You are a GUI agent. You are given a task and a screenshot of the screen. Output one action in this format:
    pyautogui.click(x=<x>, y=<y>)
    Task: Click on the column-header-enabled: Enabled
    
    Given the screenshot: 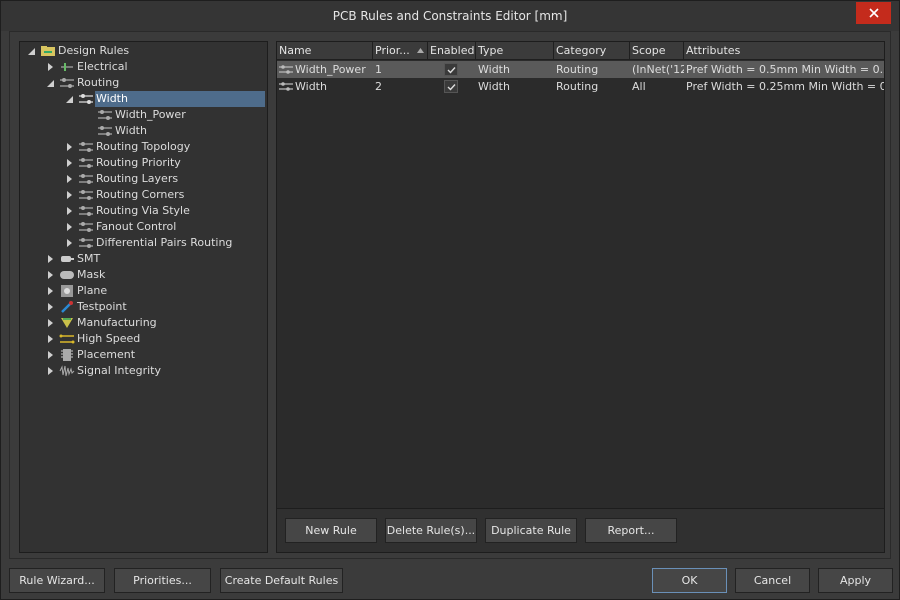 What is the action you would take?
    pyautogui.click(x=452, y=51)
    